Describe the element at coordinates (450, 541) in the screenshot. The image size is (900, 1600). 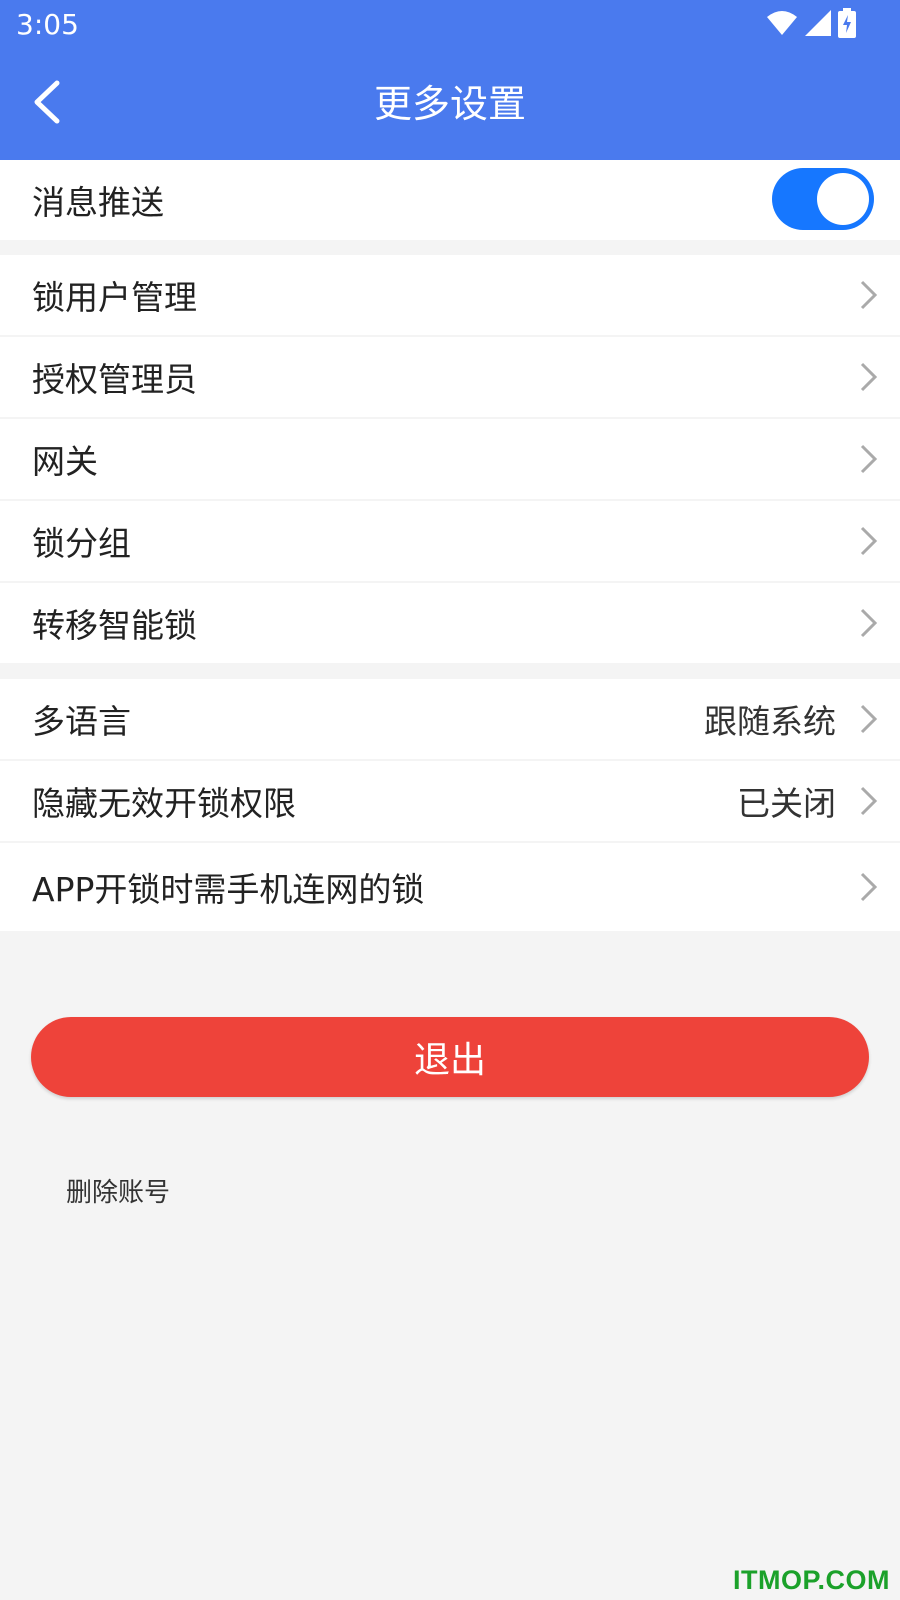
I see `menu-item-lock-group: 锁分组` at that location.